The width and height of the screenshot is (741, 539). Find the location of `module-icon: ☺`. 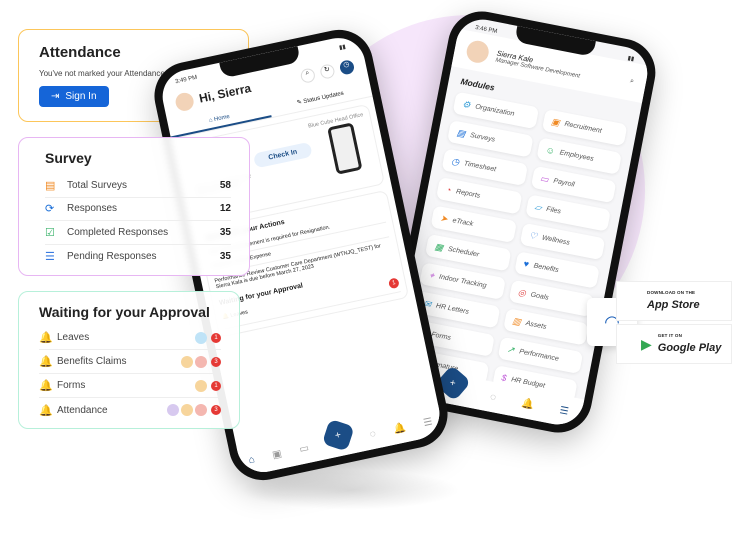

module-icon: ☺ is located at coordinates (550, 150).